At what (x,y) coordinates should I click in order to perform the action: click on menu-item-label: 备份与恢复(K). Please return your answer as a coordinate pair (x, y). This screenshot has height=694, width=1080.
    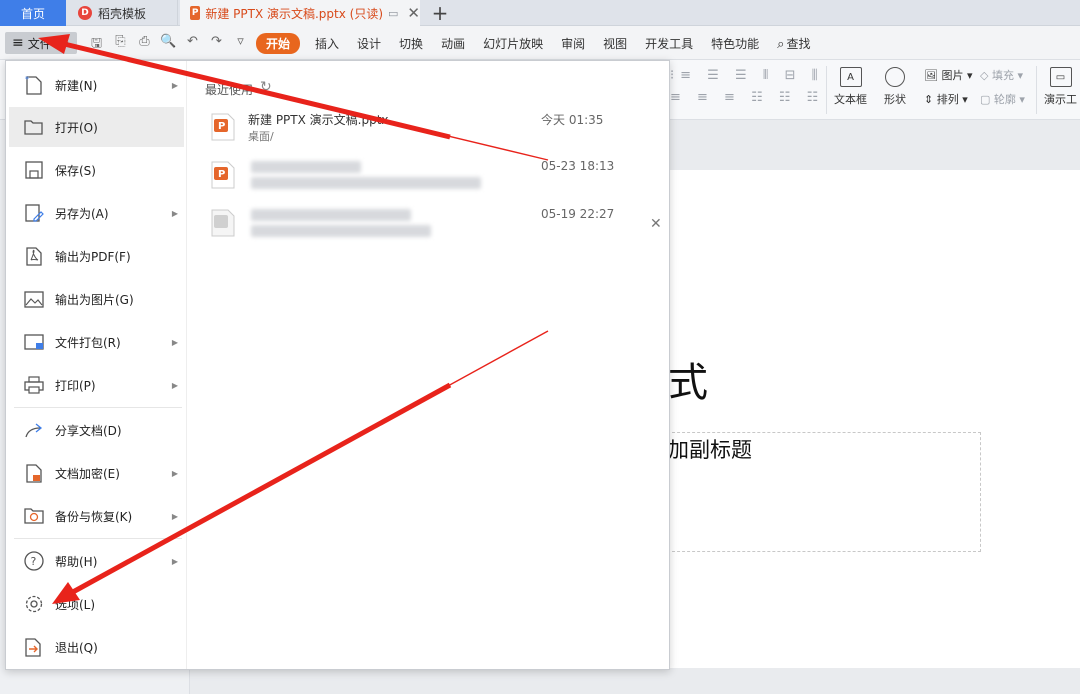
    Looking at the image, I should click on (94, 516).